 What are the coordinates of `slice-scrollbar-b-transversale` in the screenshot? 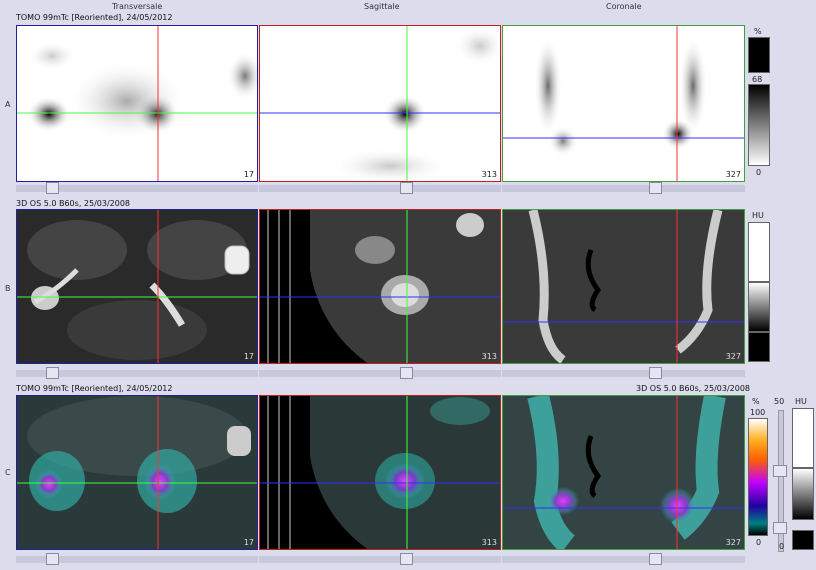 It's located at (137, 373).